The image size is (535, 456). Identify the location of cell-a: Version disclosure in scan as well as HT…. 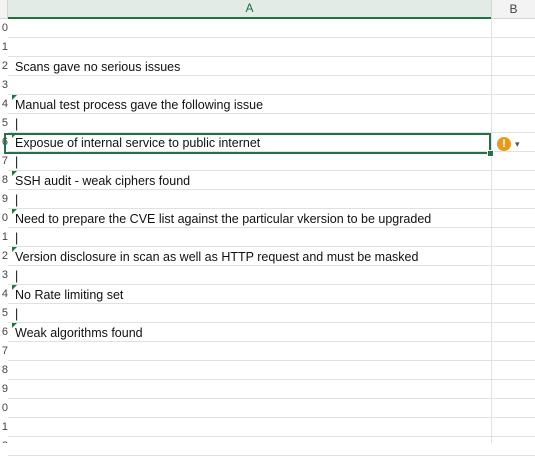
(216, 256).